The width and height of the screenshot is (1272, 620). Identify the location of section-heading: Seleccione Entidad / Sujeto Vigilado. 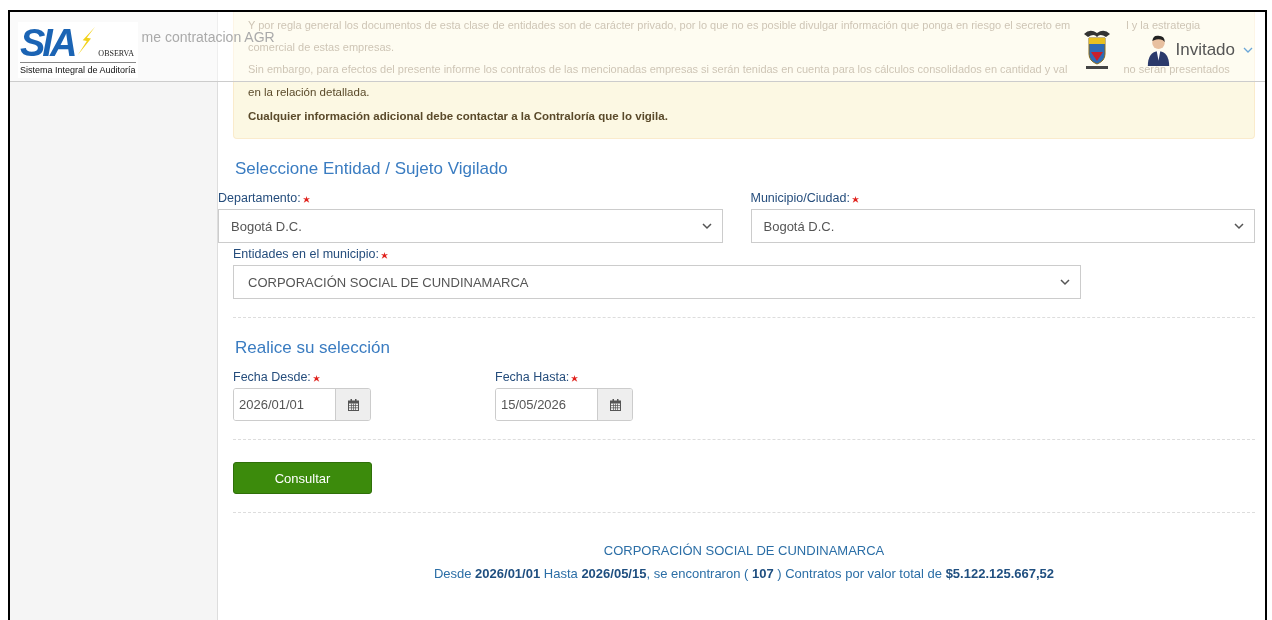
(372, 169).